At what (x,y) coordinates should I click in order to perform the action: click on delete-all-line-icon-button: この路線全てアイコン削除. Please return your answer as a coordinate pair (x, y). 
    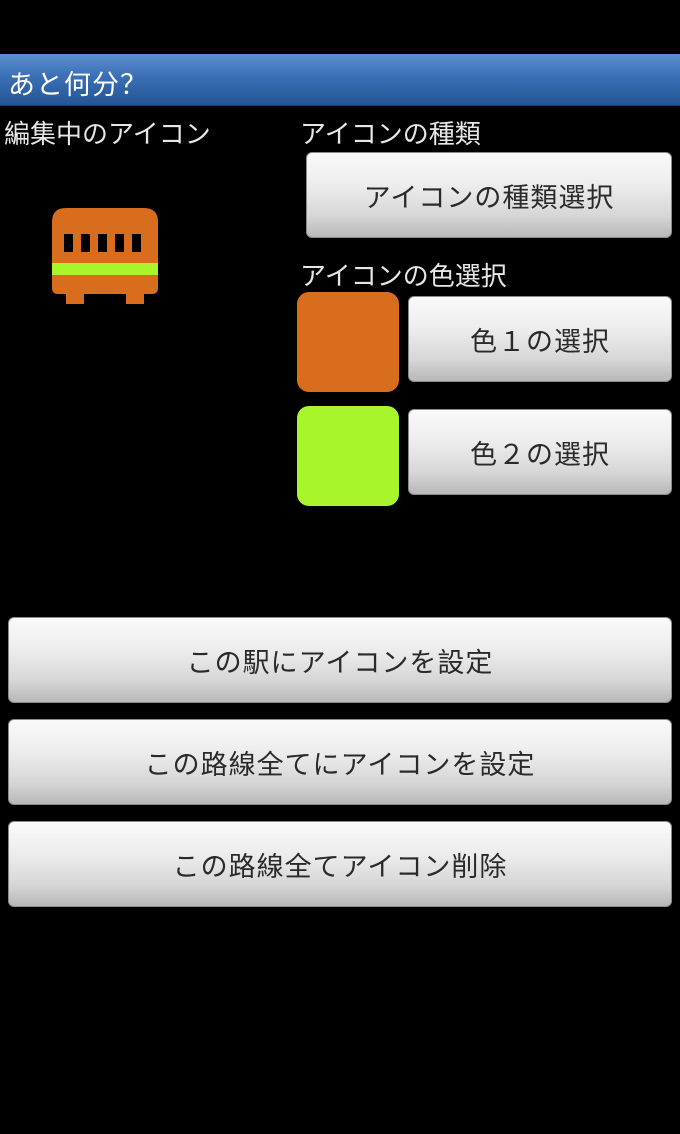
    Looking at the image, I should click on (340, 864).